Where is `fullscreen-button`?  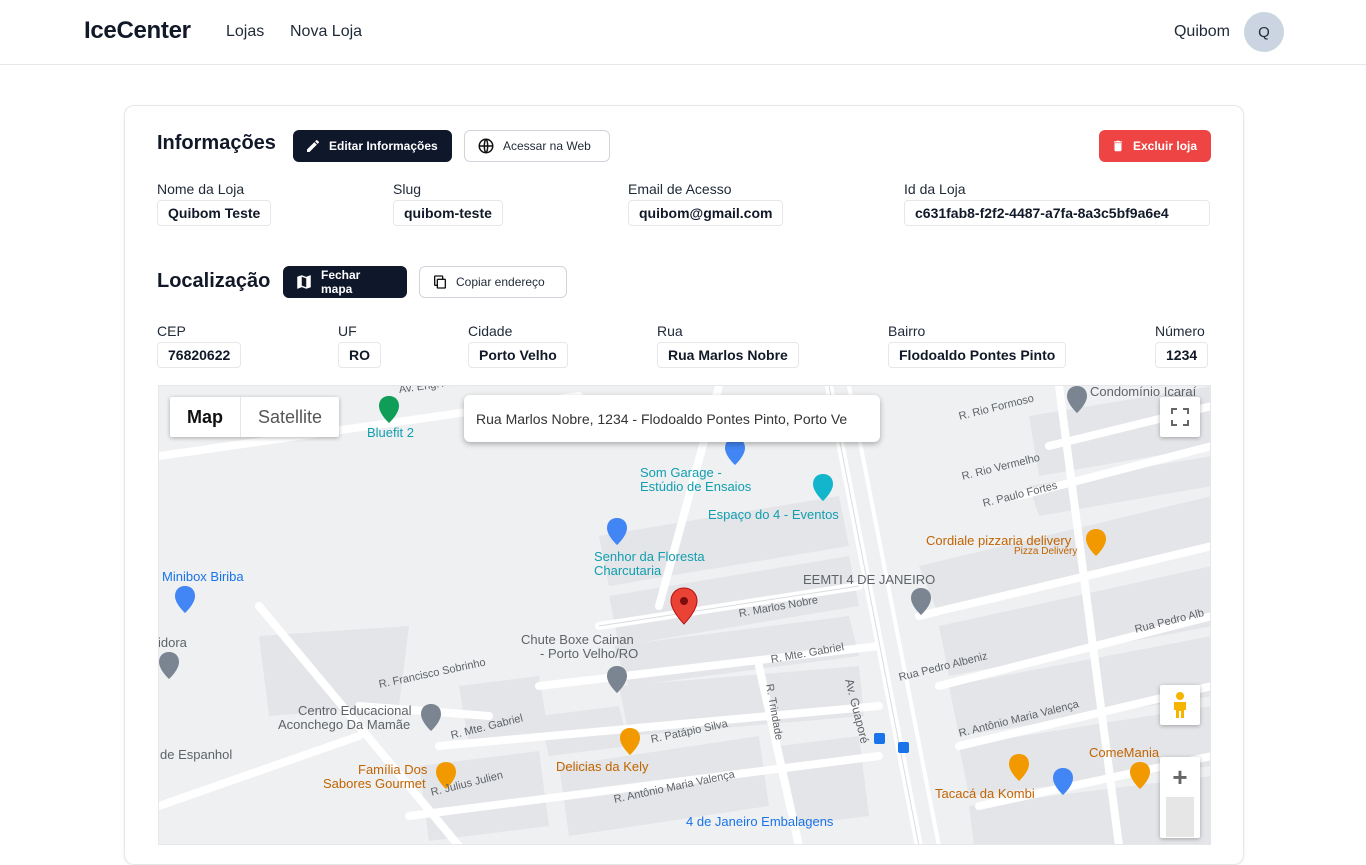
fullscreen-button is located at coordinates (1180, 417).